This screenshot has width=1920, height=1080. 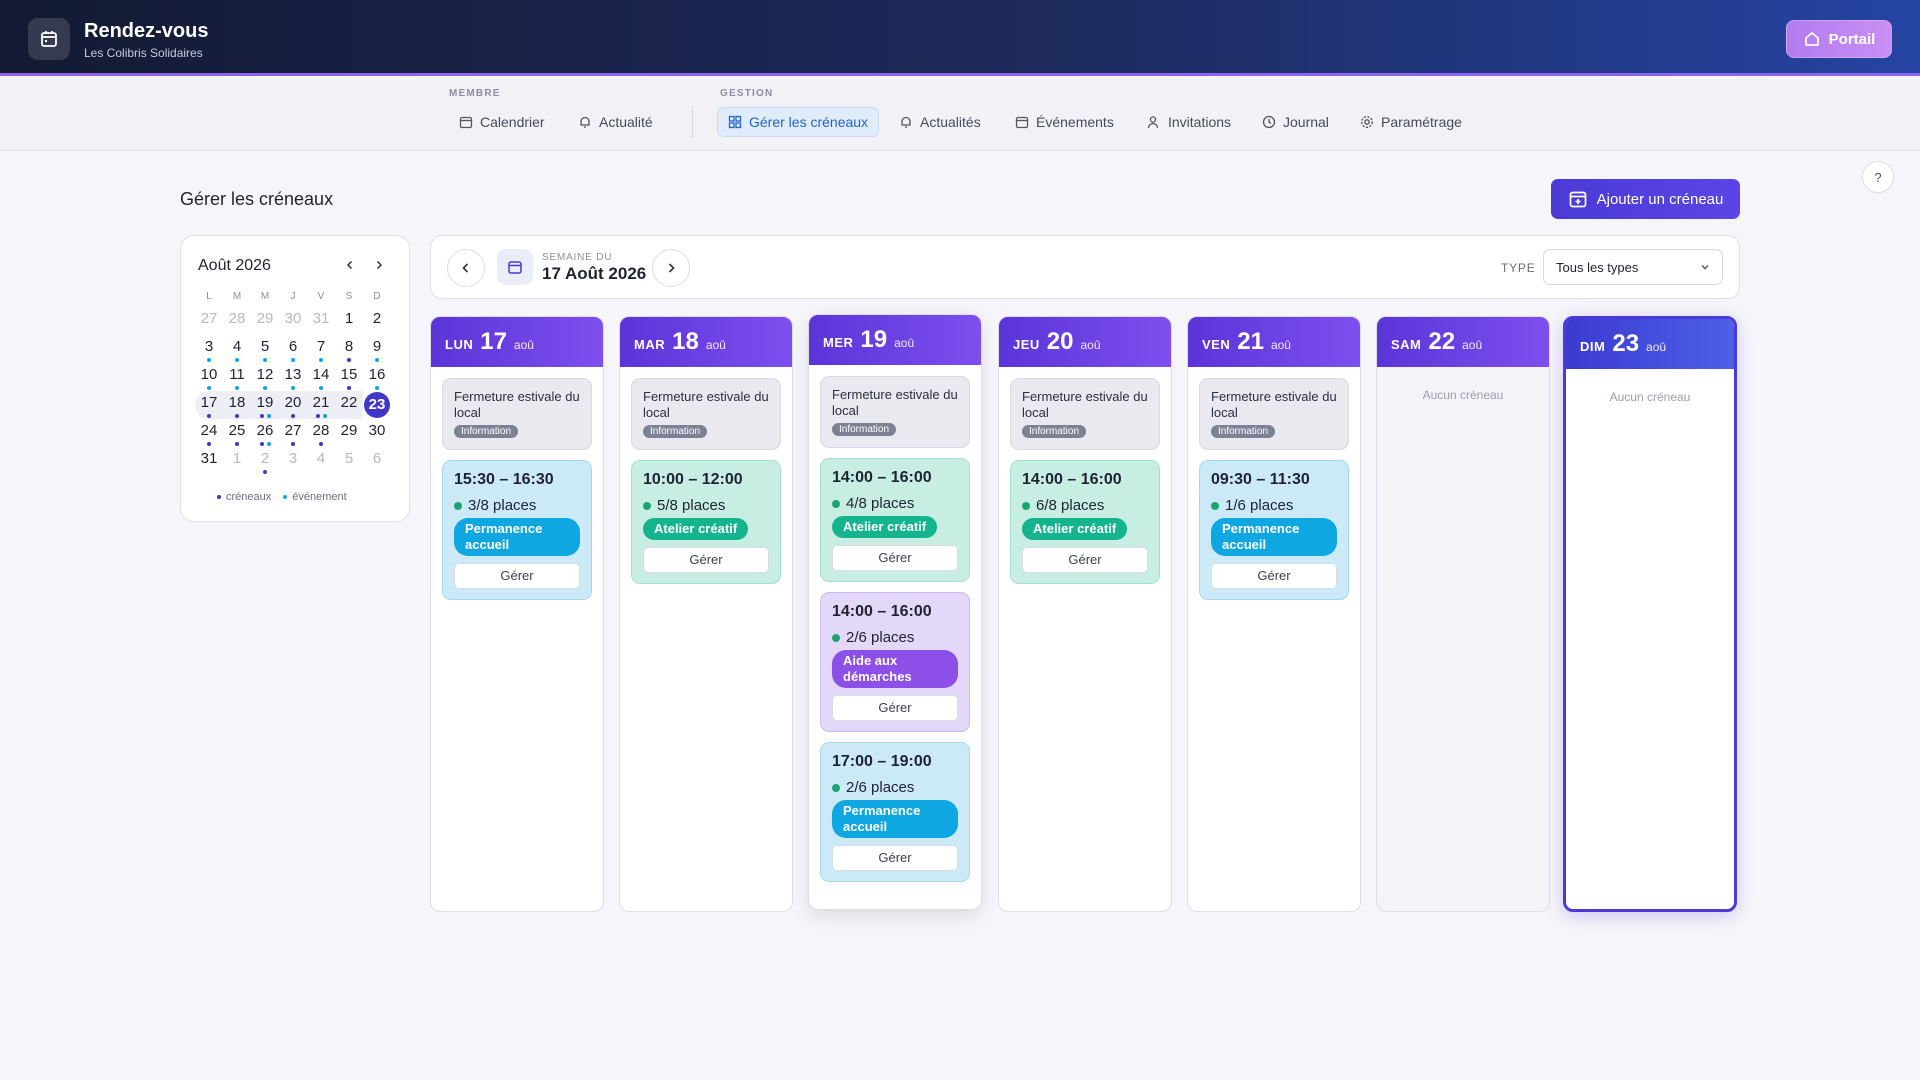 What do you see at coordinates (1839, 39) in the screenshot?
I see `portal-button: Portail` at bounding box center [1839, 39].